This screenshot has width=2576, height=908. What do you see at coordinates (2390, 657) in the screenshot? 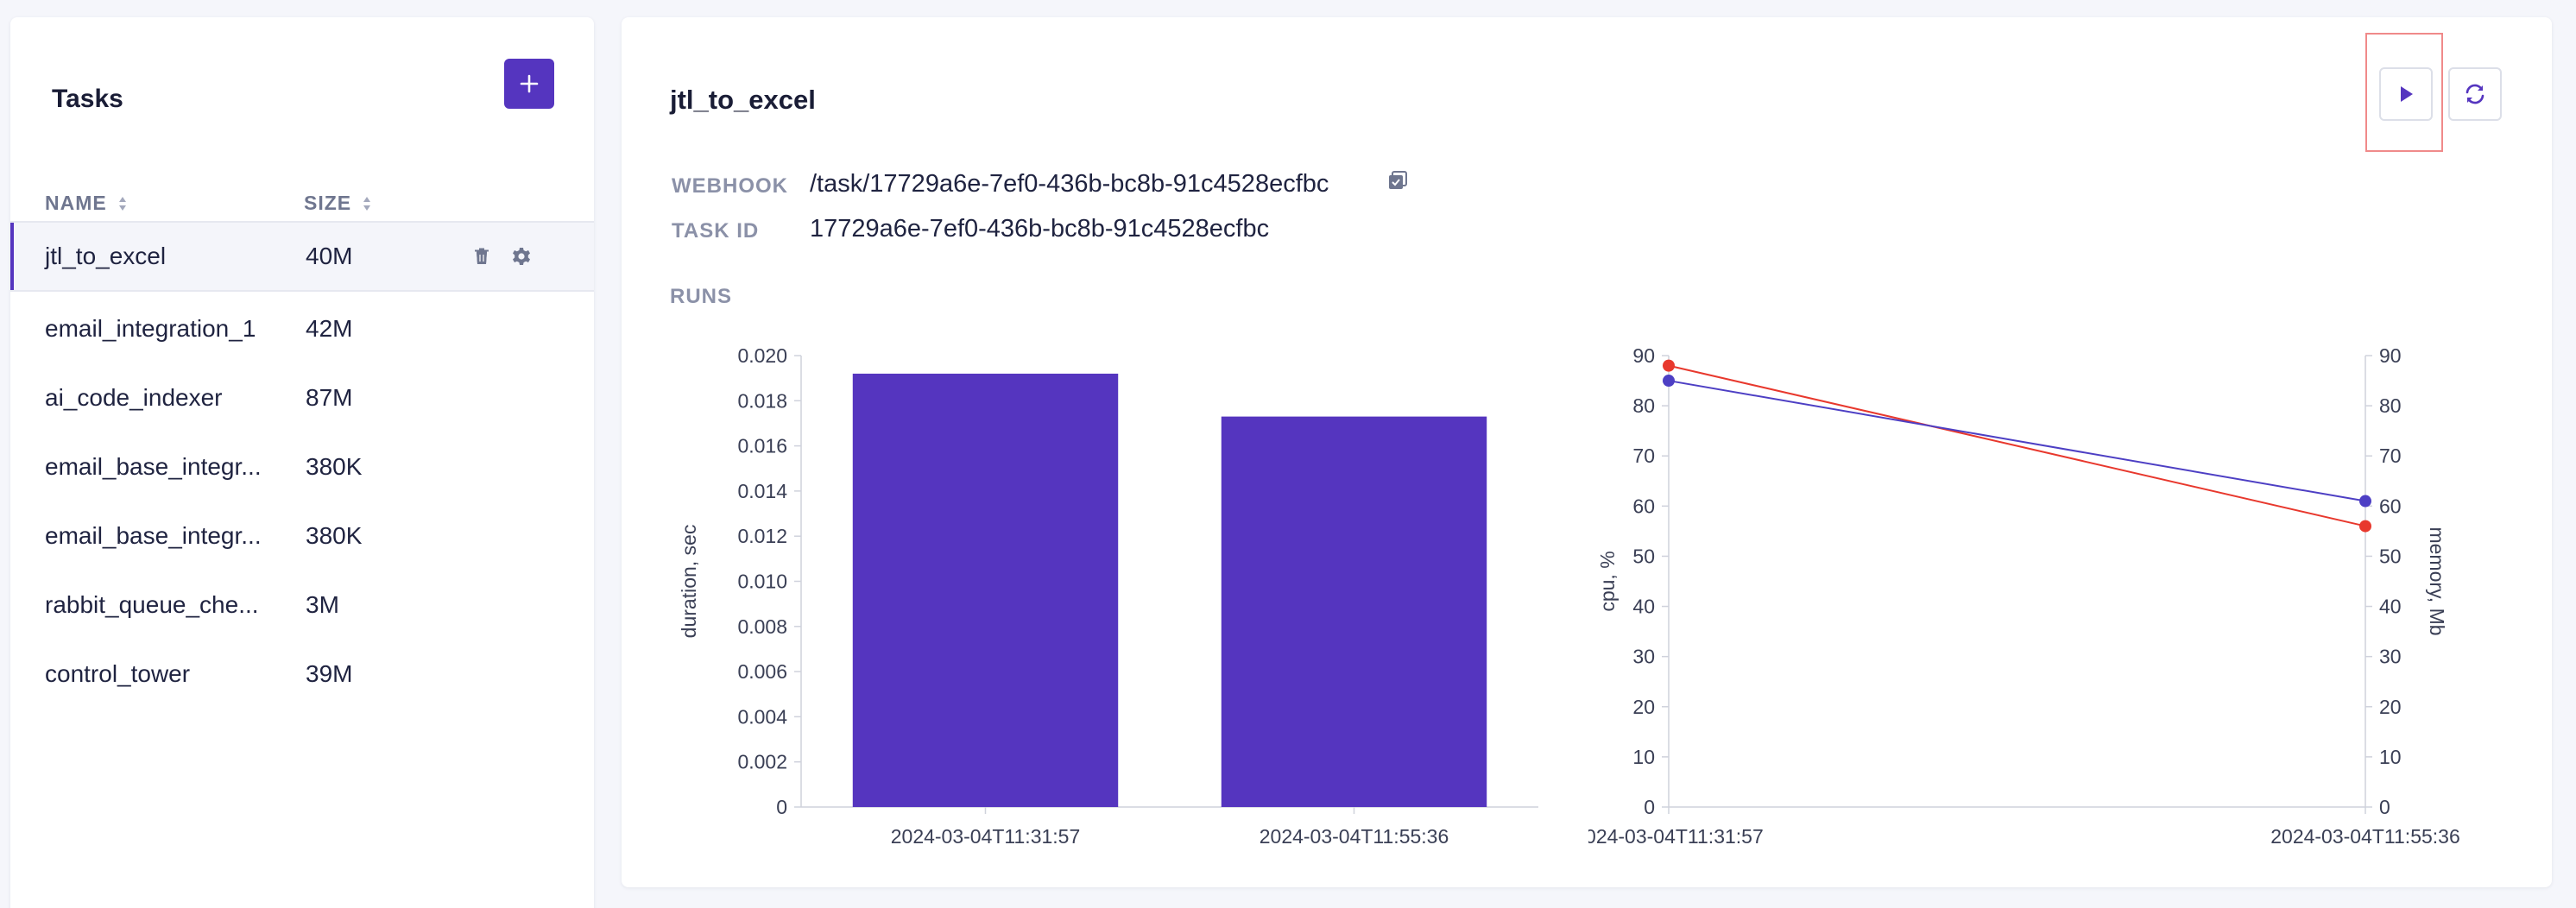
I see `right-y-tick-label: 30` at bounding box center [2390, 657].